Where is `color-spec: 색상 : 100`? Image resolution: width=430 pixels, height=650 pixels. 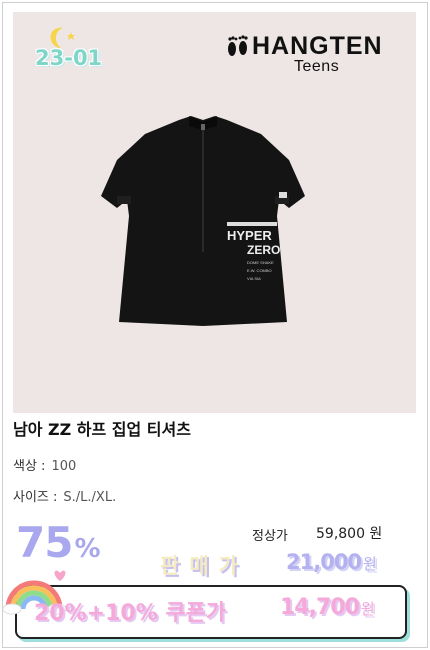
color-spec: 색상 : 100 is located at coordinates (44, 464).